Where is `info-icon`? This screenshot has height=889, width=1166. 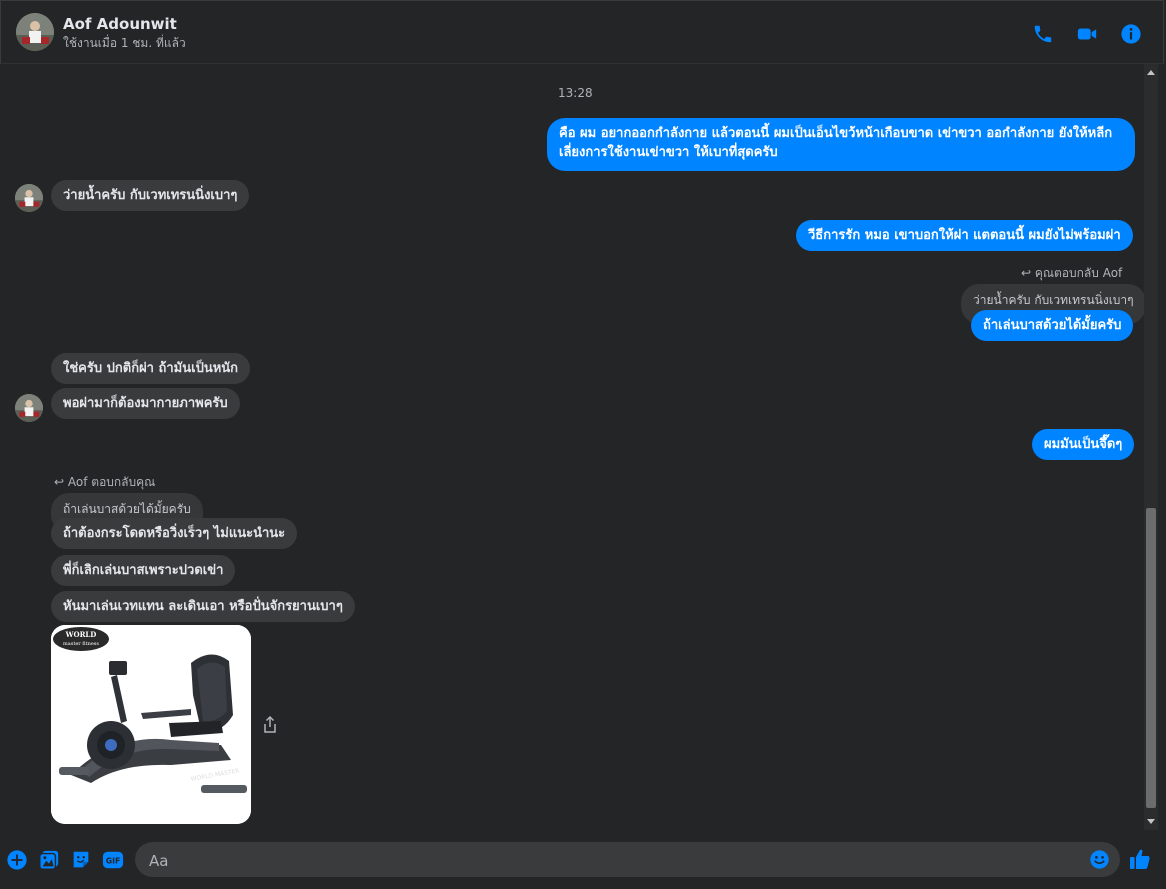 info-icon is located at coordinates (1131, 34).